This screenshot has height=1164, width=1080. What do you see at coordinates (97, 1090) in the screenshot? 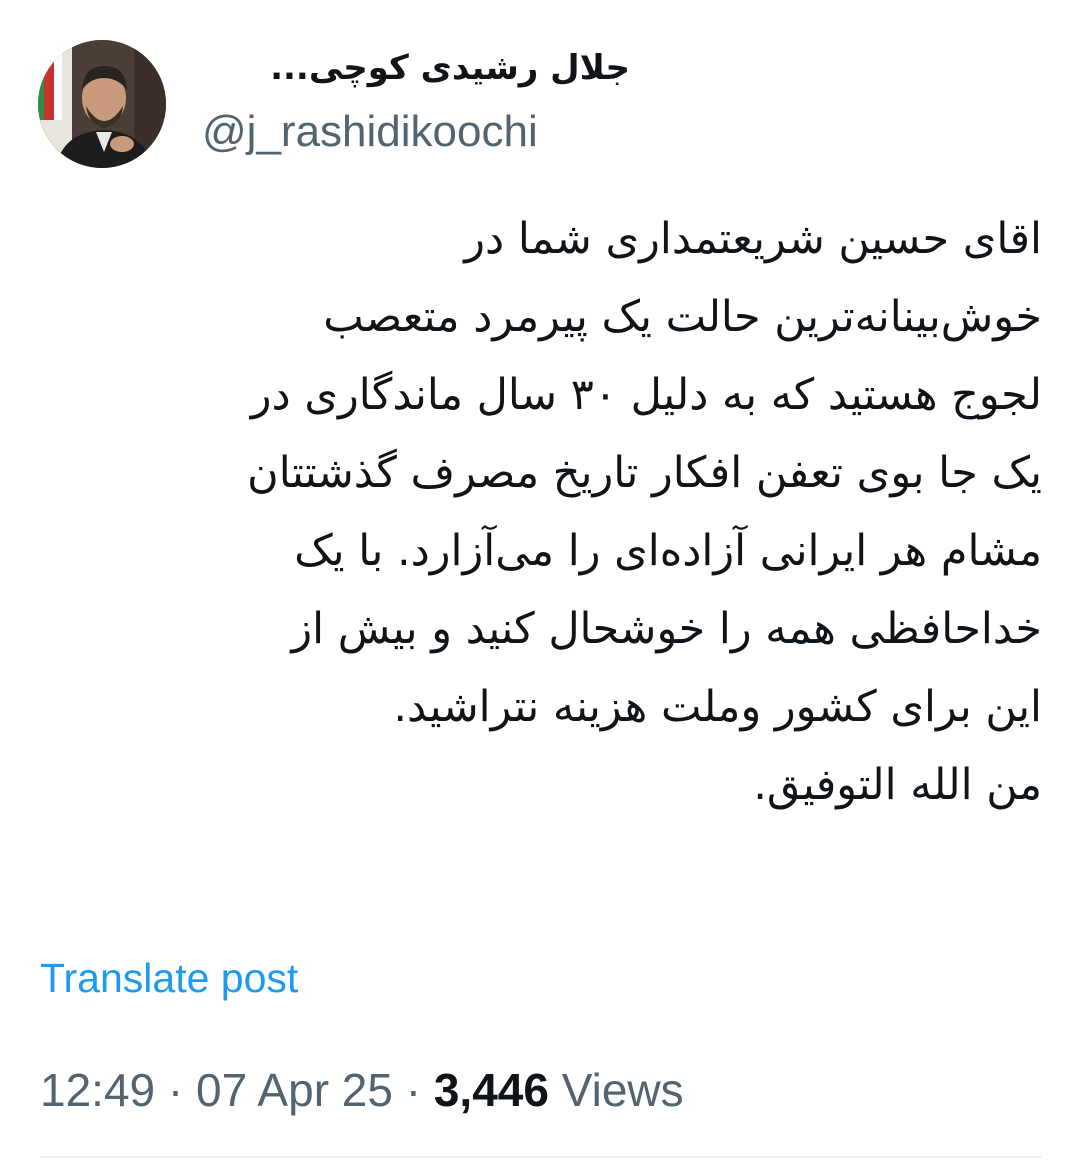
I see `tweet-time: 12:49` at bounding box center [97, 1090].